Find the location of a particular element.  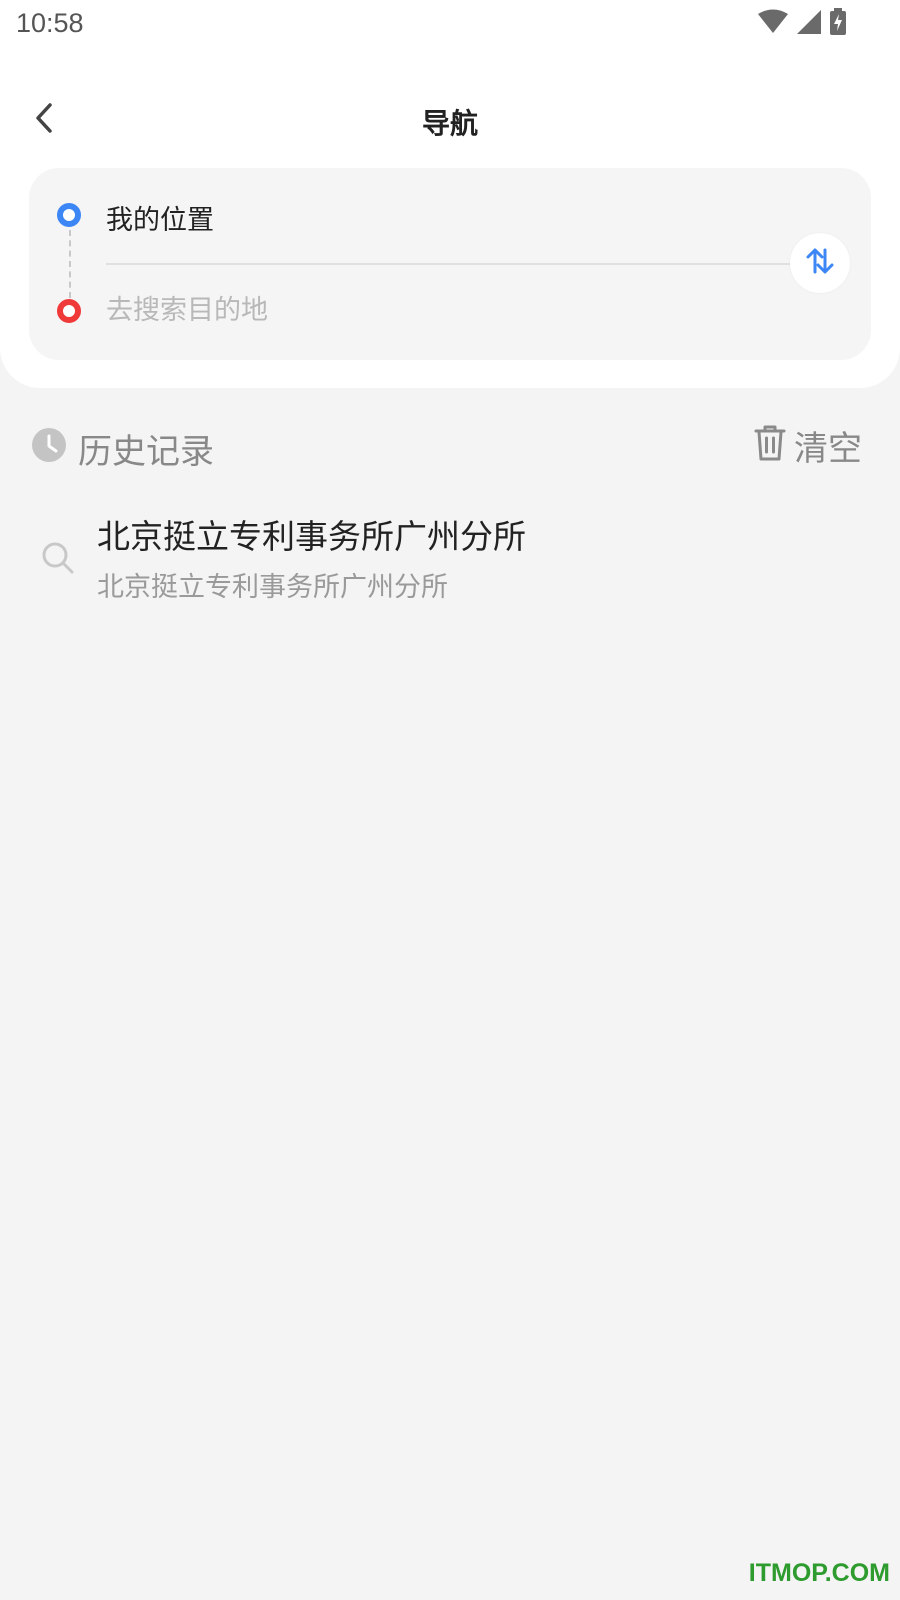

clear-history-button: 清空 is located at coordinates (808, 445).